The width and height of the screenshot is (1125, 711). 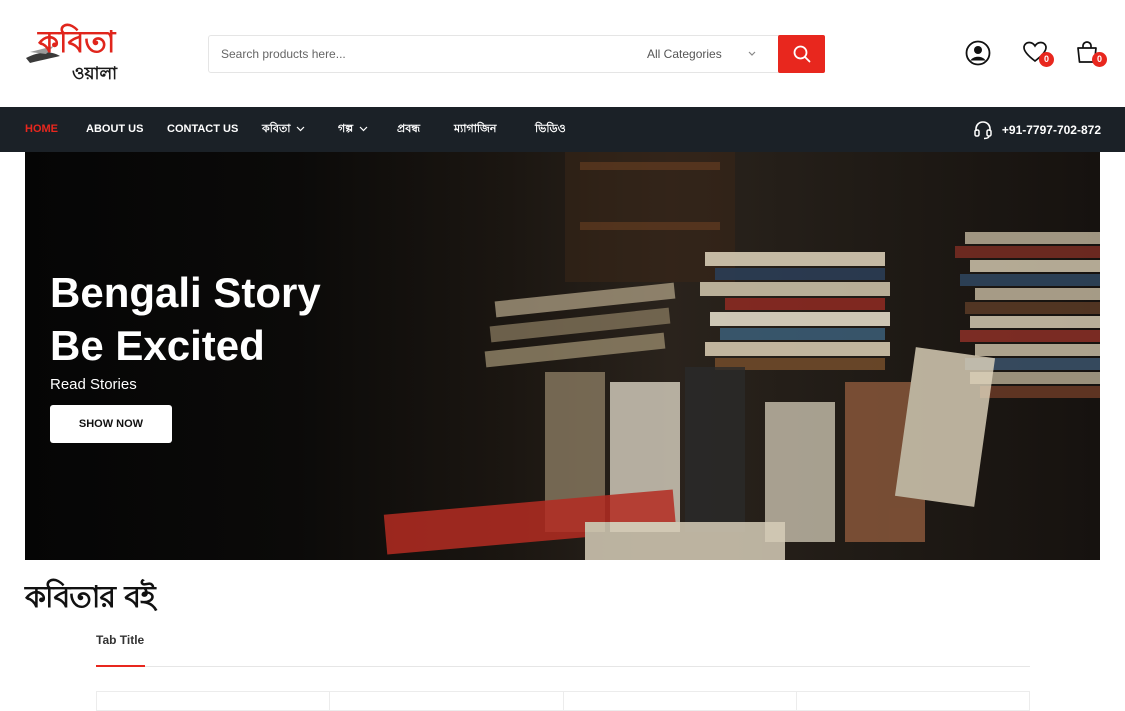 What do you see at coordinates (90, 597) in the screenshot?
I see `section-title: কবিতার বই` at bounding box center [90, 597].